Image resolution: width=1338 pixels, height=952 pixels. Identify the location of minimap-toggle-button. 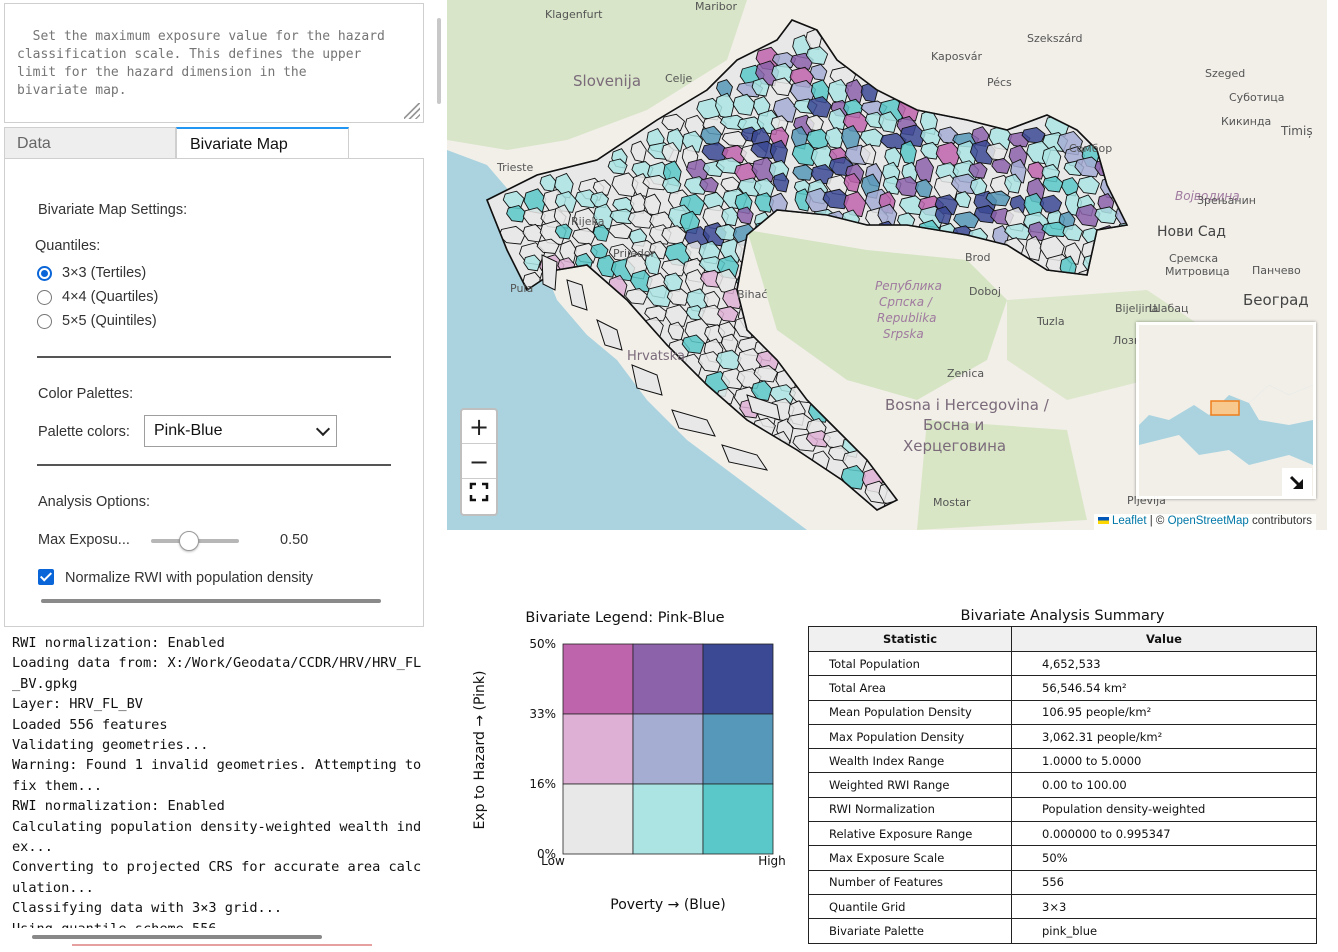
(1297, 483).